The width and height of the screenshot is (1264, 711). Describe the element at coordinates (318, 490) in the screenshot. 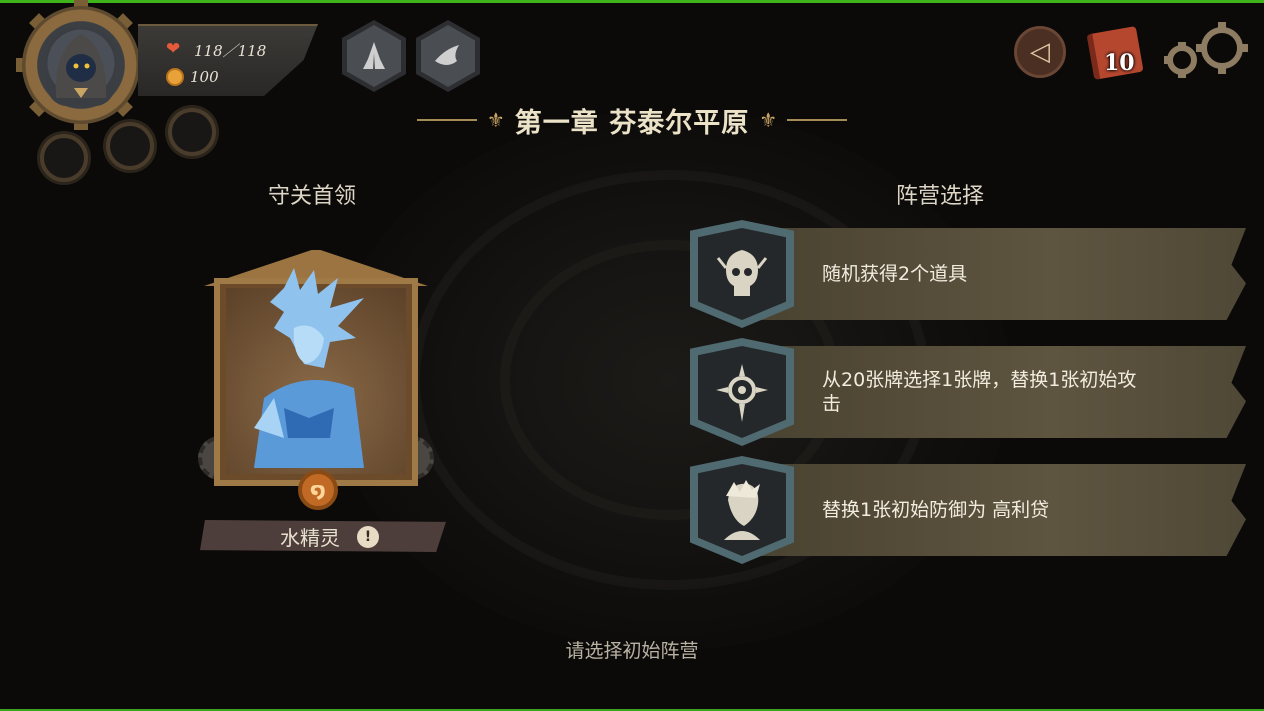

I see `boss-emblem-icon: ໑` at that location.